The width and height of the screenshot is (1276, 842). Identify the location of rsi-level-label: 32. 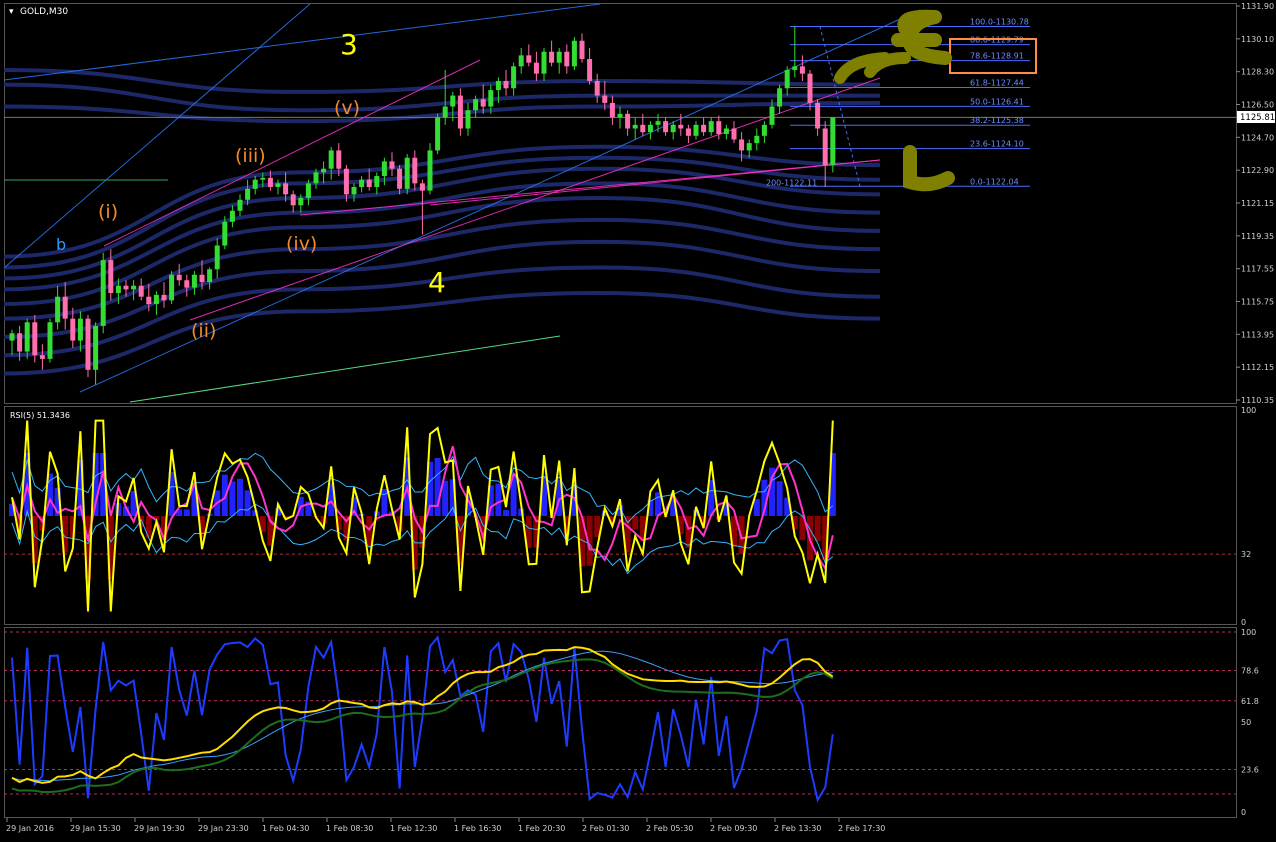
(1246, 554).